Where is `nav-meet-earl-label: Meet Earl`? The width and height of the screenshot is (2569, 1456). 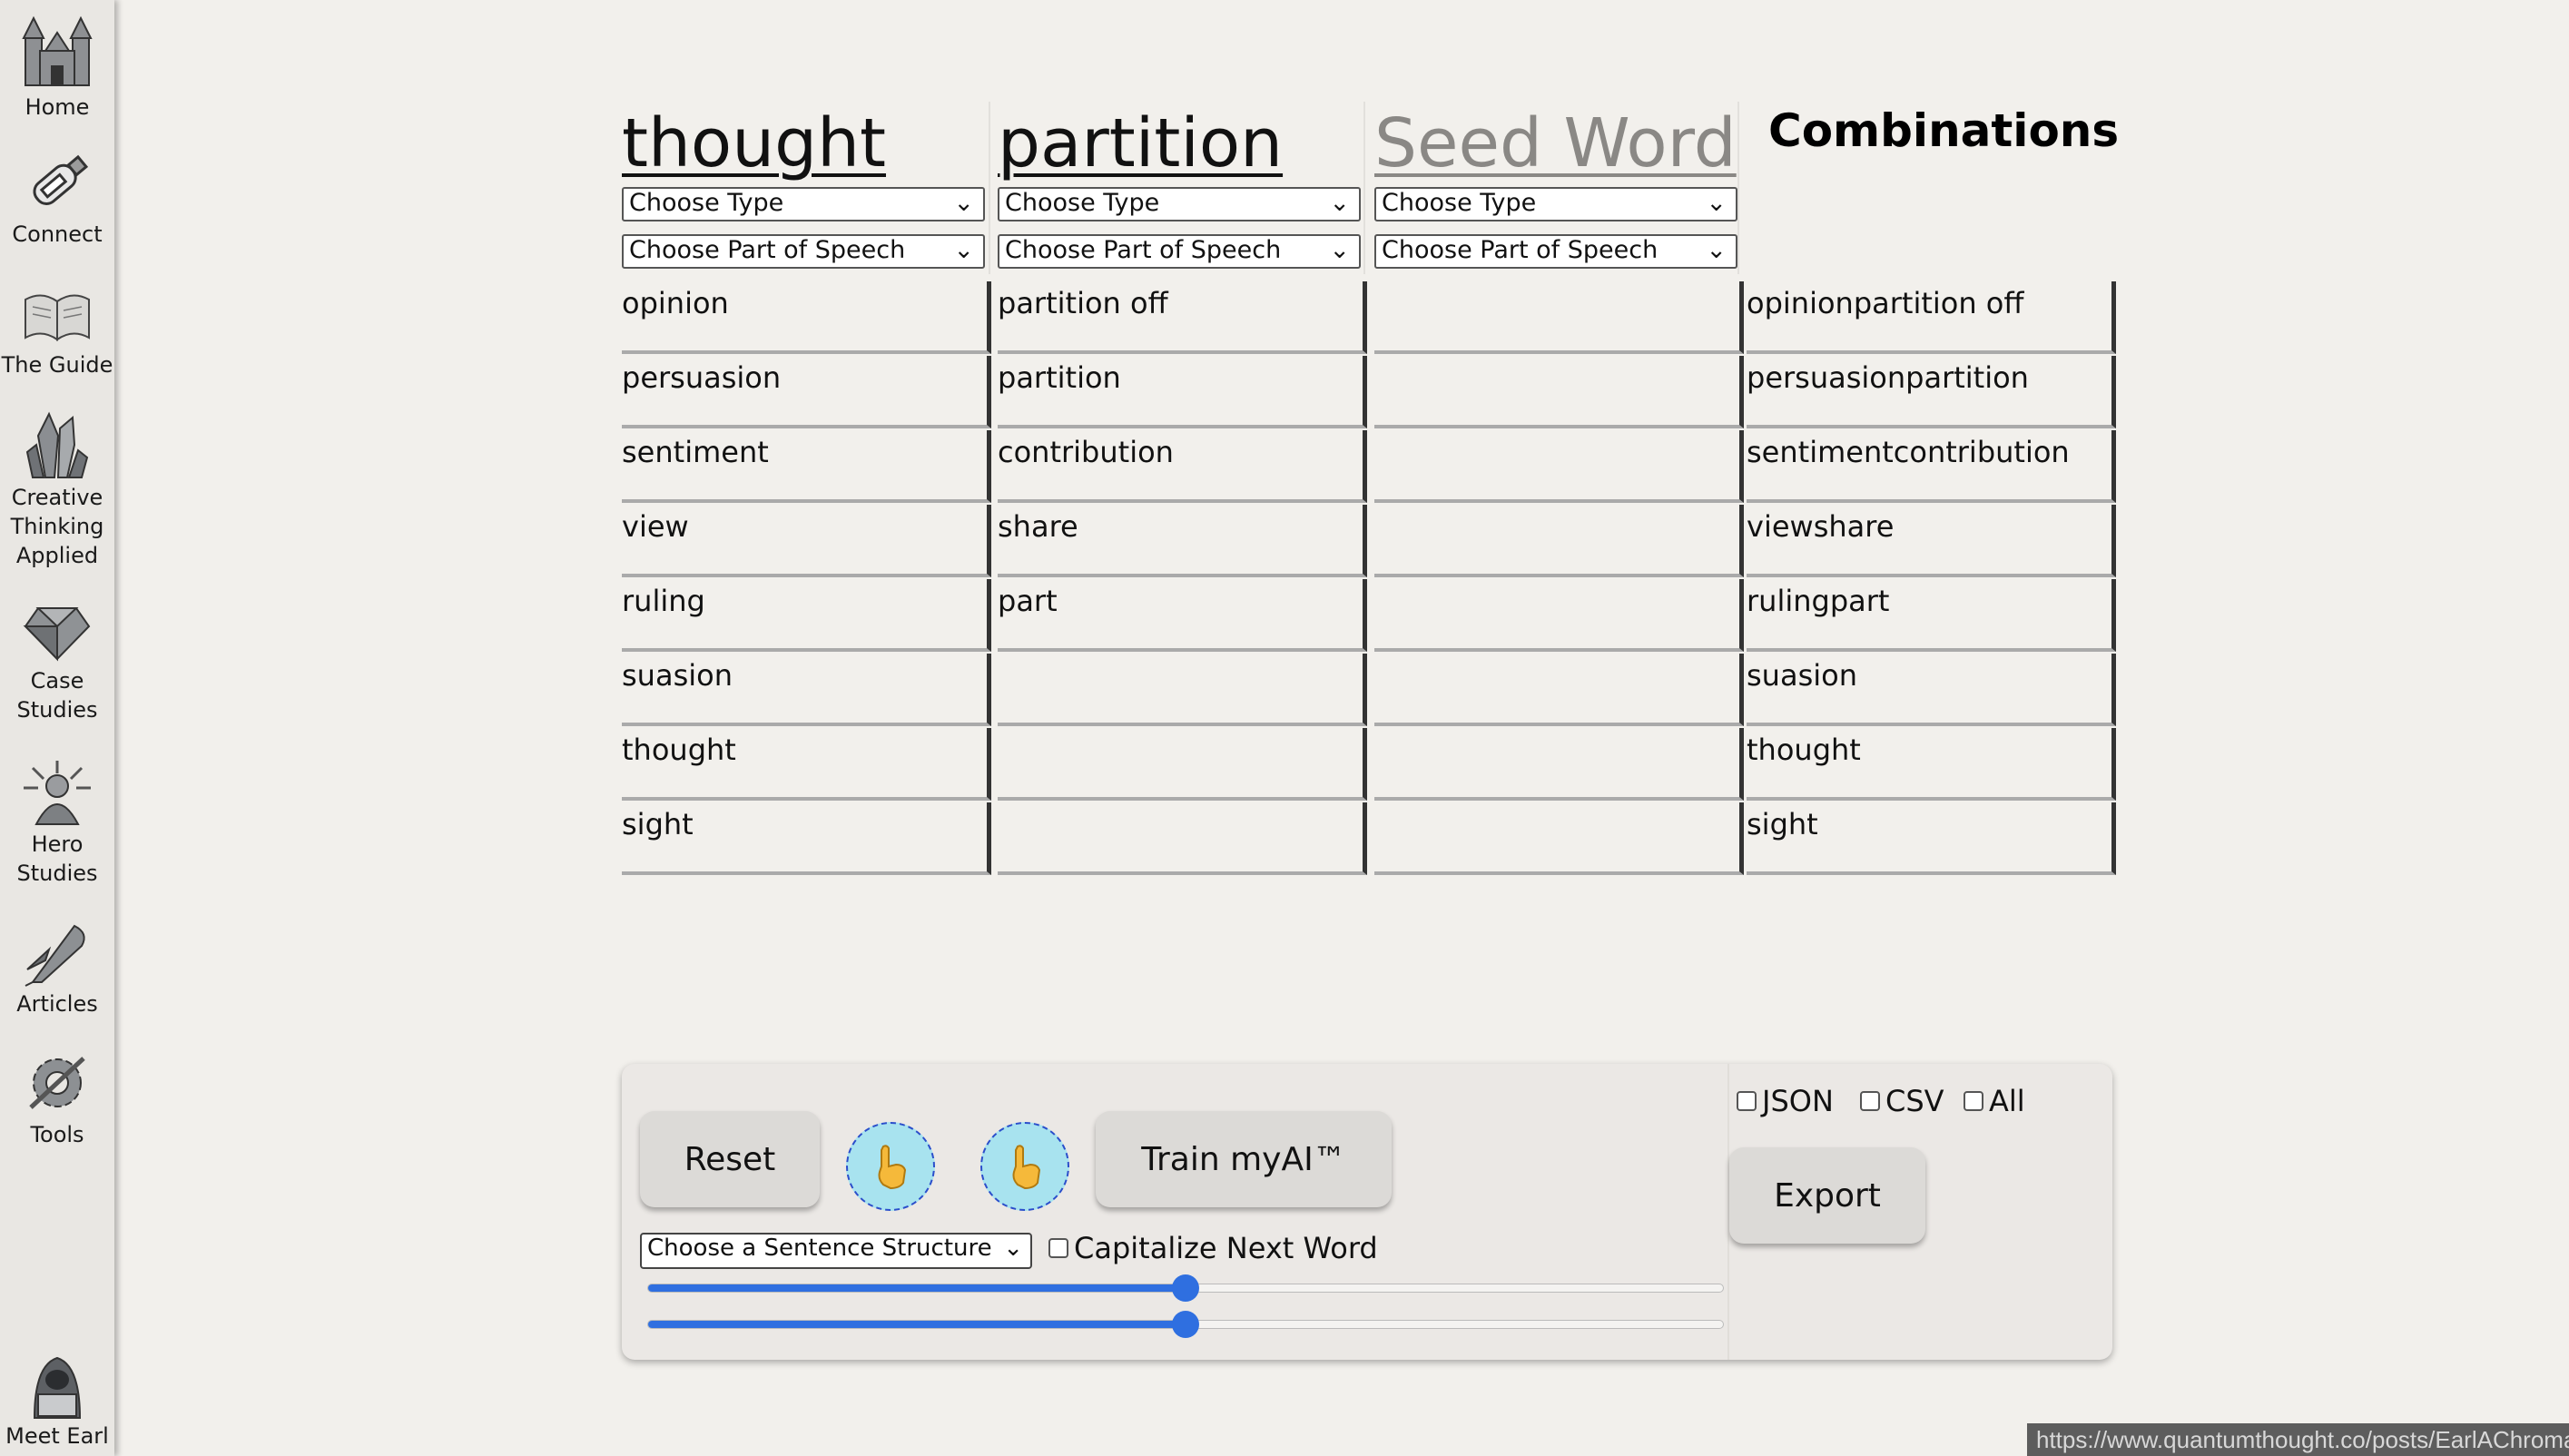 nav-meet-earl-label: Meet Earl is located at coordinates (57, 1436).